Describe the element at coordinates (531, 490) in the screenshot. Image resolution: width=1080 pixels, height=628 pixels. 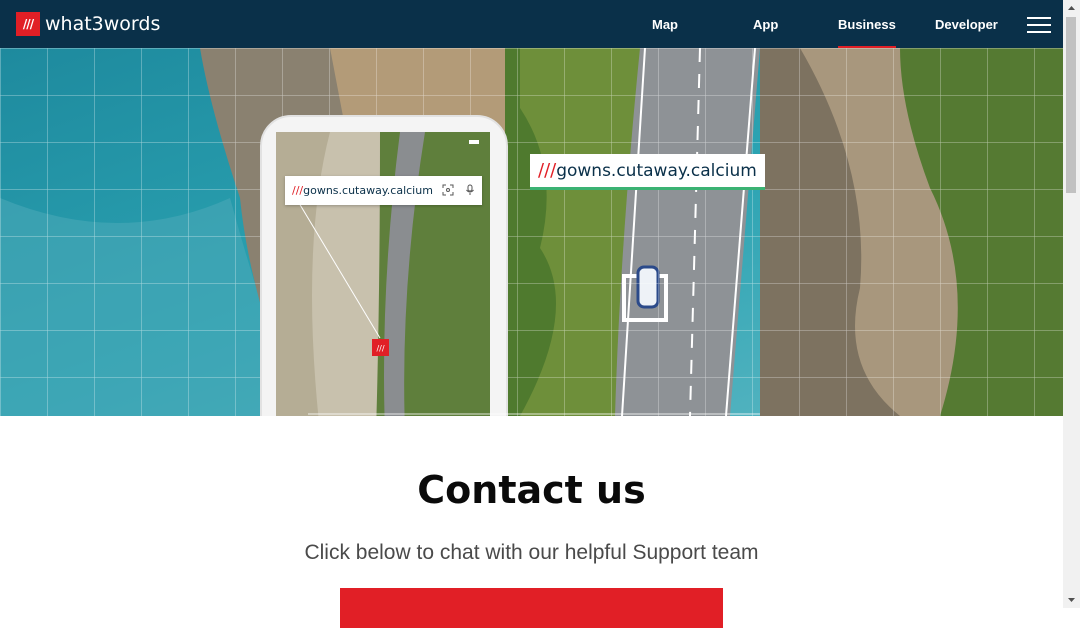
I see `contact-title: Contact us` at that location.